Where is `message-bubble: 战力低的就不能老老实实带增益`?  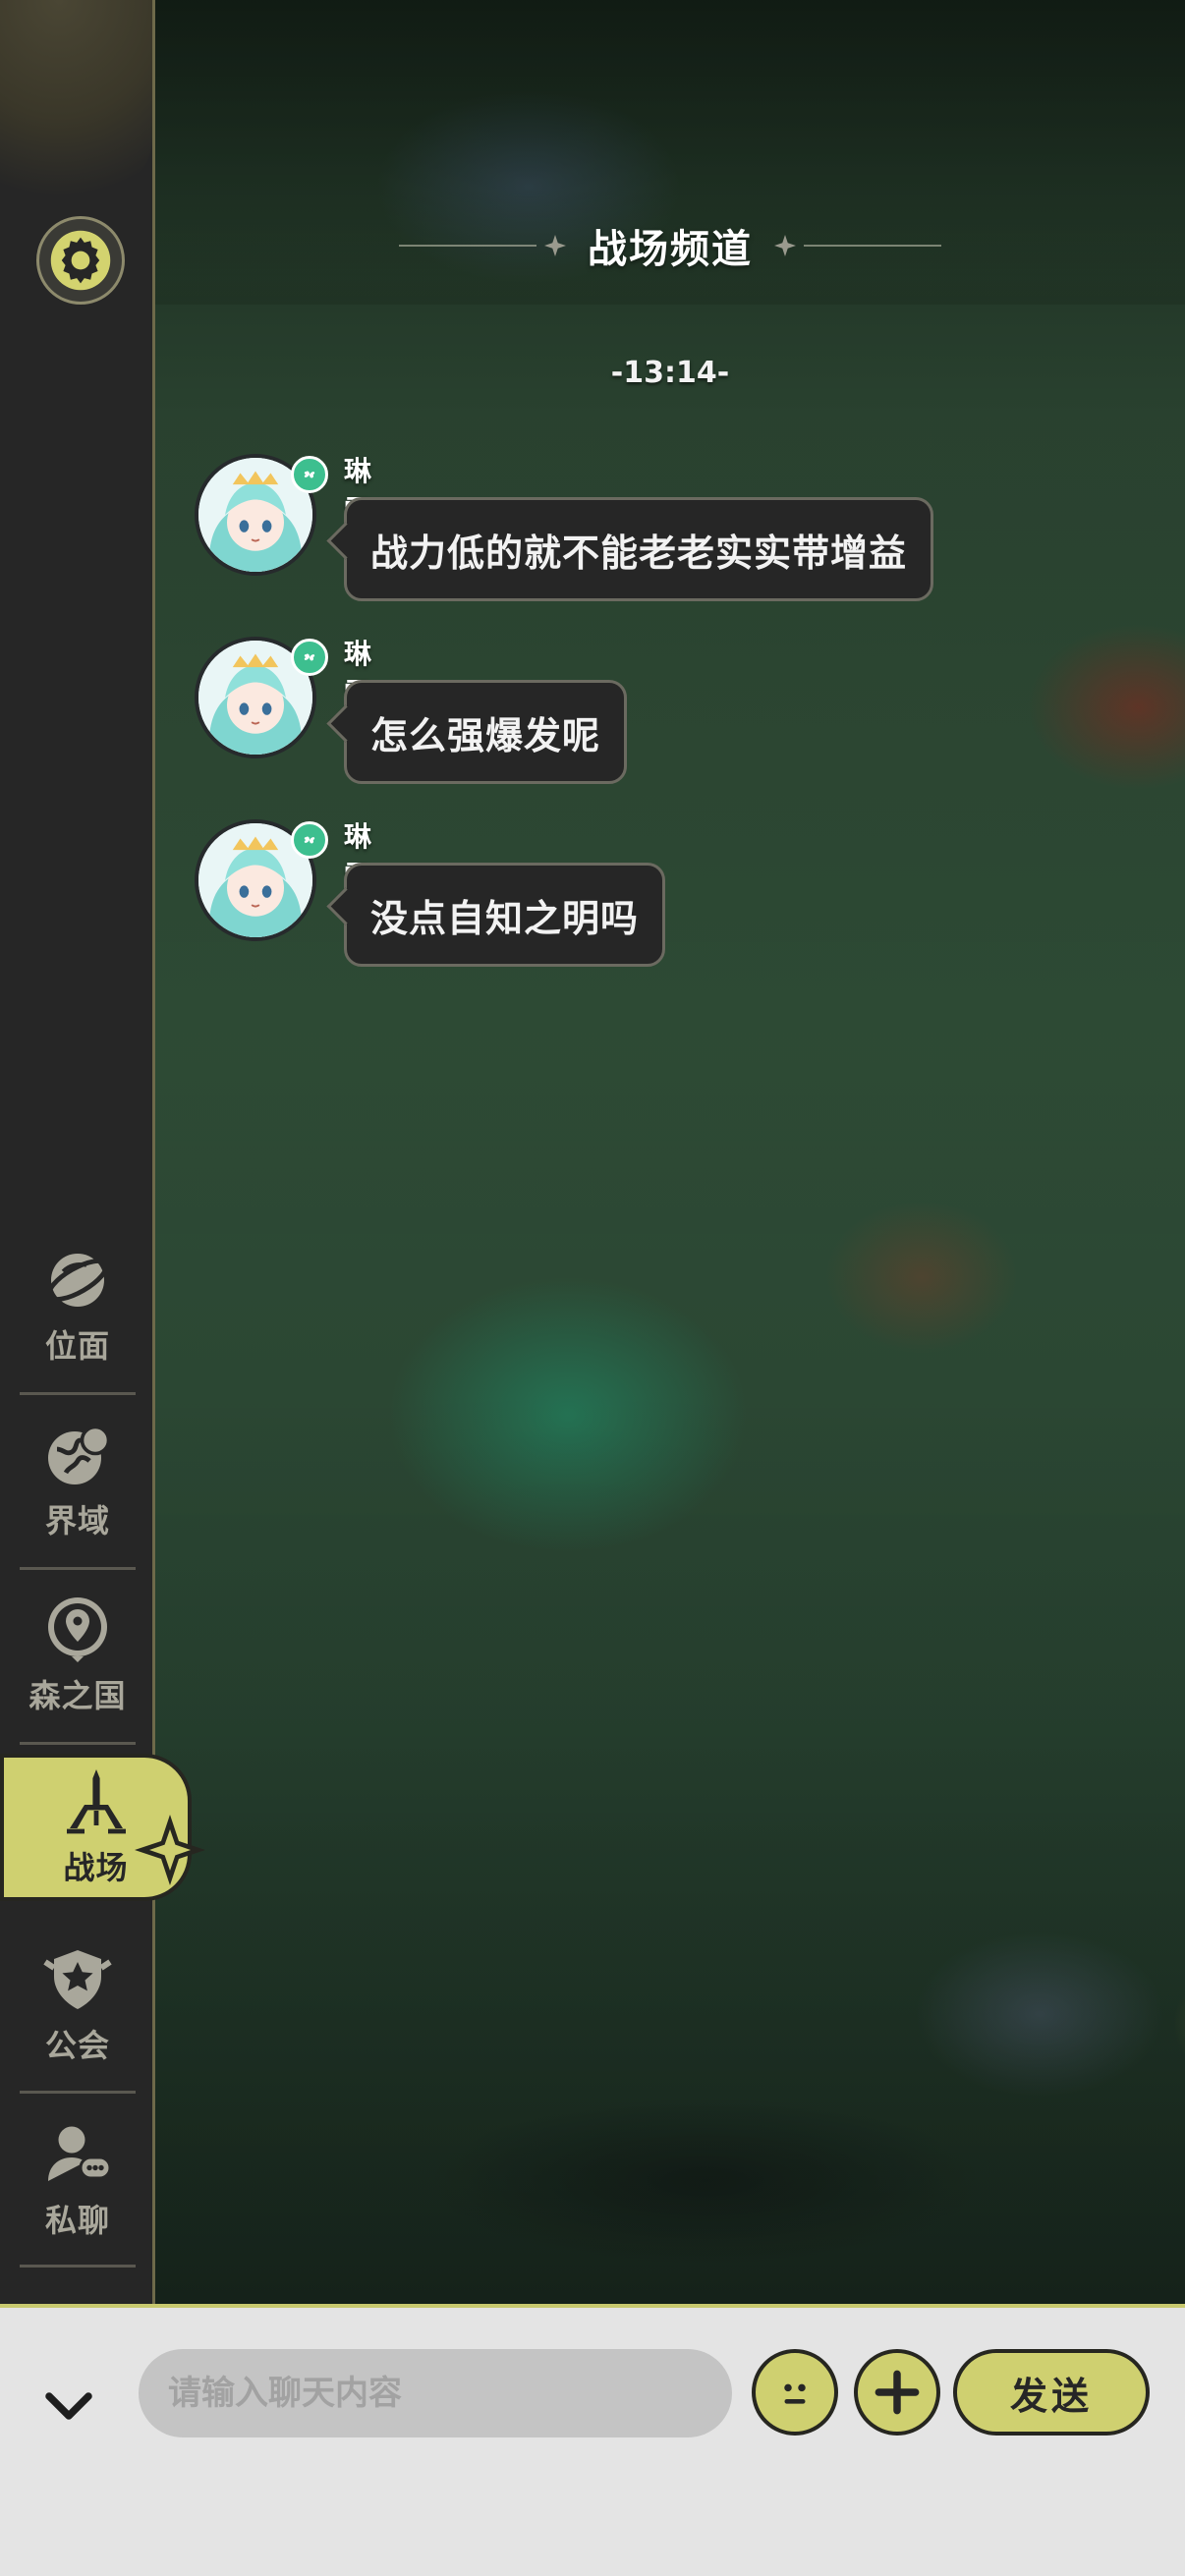
message-bubble: 战力低的就不能老老实实带增益 is located at coordinates (639, 549).